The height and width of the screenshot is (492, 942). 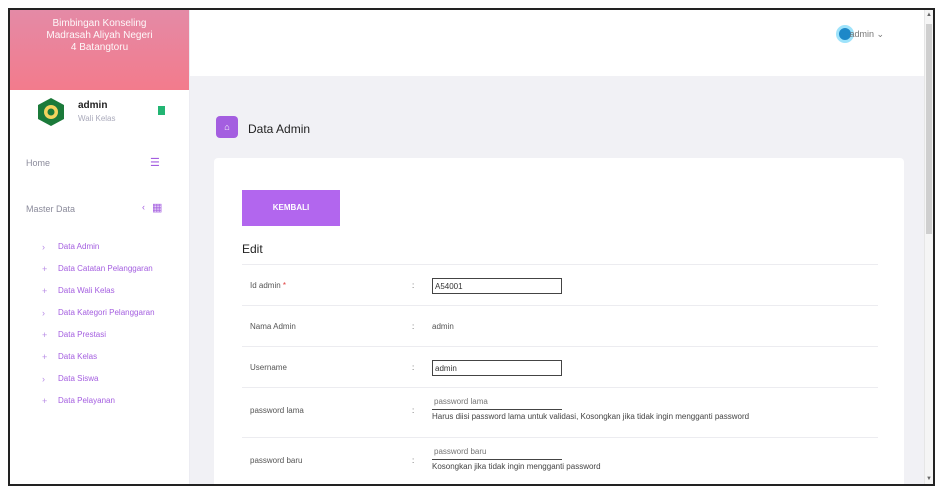 What do you see at coordinates (100, 269) in the screenshot?
I see `sidebar-item-data-catatan-pelanggaran: + Data Catatan Pelanggaran` at bounding box center [100, 269].